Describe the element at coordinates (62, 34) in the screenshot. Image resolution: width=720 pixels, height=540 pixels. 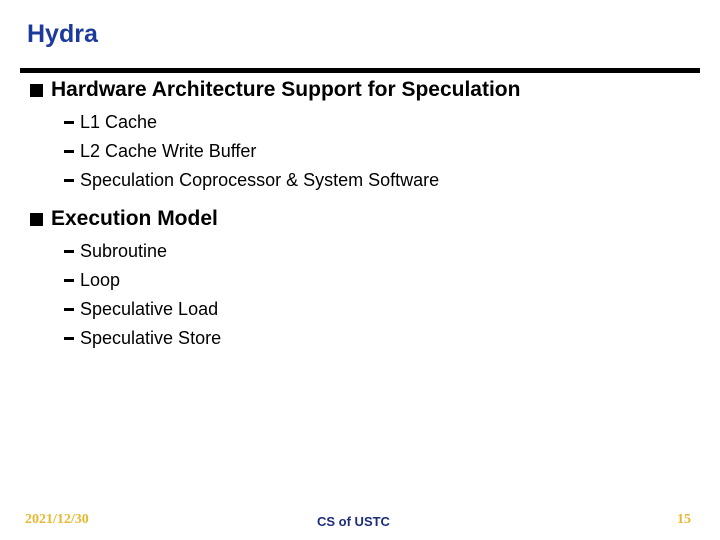
I see `slide-title: Hydra` at that location.